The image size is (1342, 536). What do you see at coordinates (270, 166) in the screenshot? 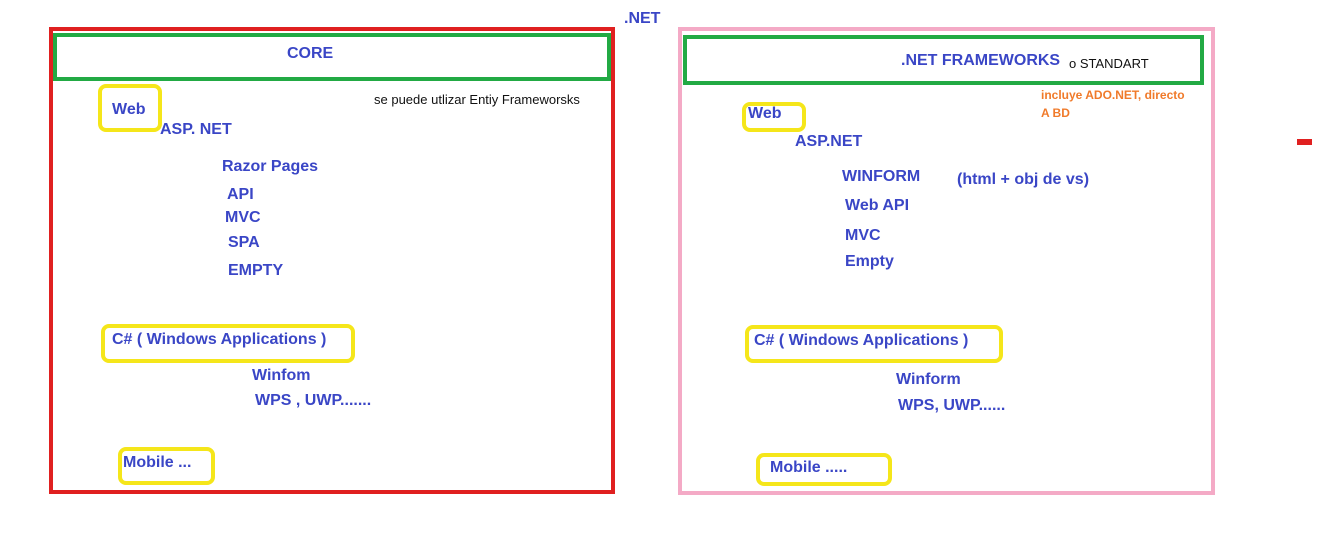
I see `core-item-razor-pages: Razor Pages` at bounding box center [270, 166].